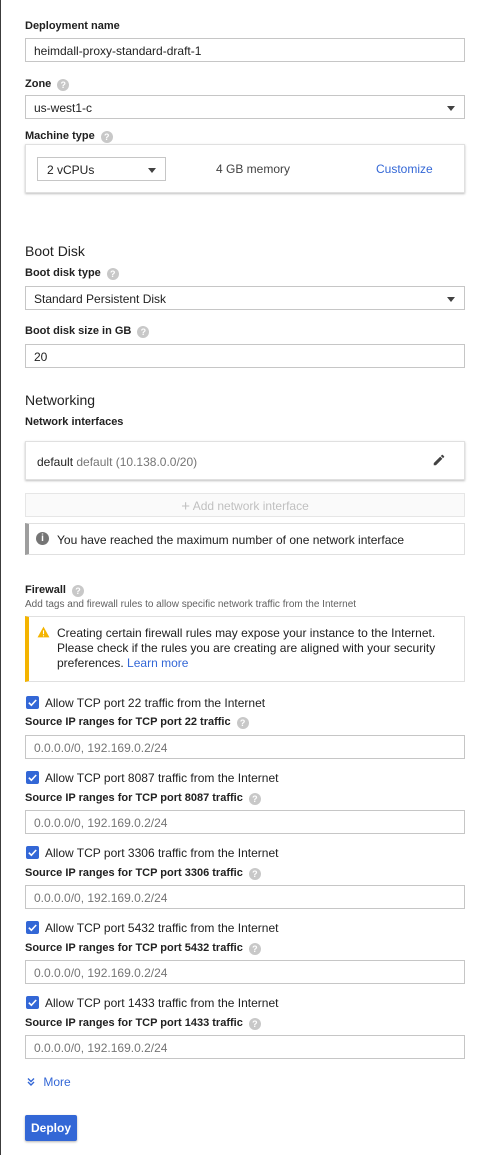 This screenshot has width=488, height=1155. I want to click on network-interfaces-label: Network interfaces, so click(74, 422).